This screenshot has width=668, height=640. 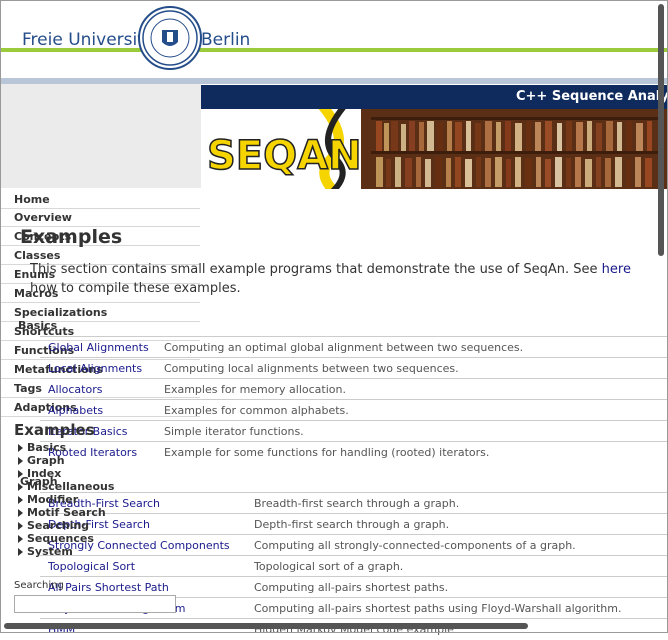 I want to click on tree-item-label: Modifier, so click(x=53, y=499).